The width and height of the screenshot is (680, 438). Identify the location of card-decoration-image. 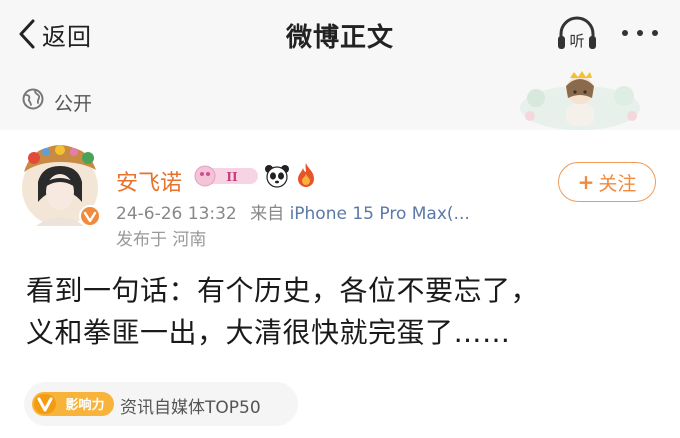
(580, 100).